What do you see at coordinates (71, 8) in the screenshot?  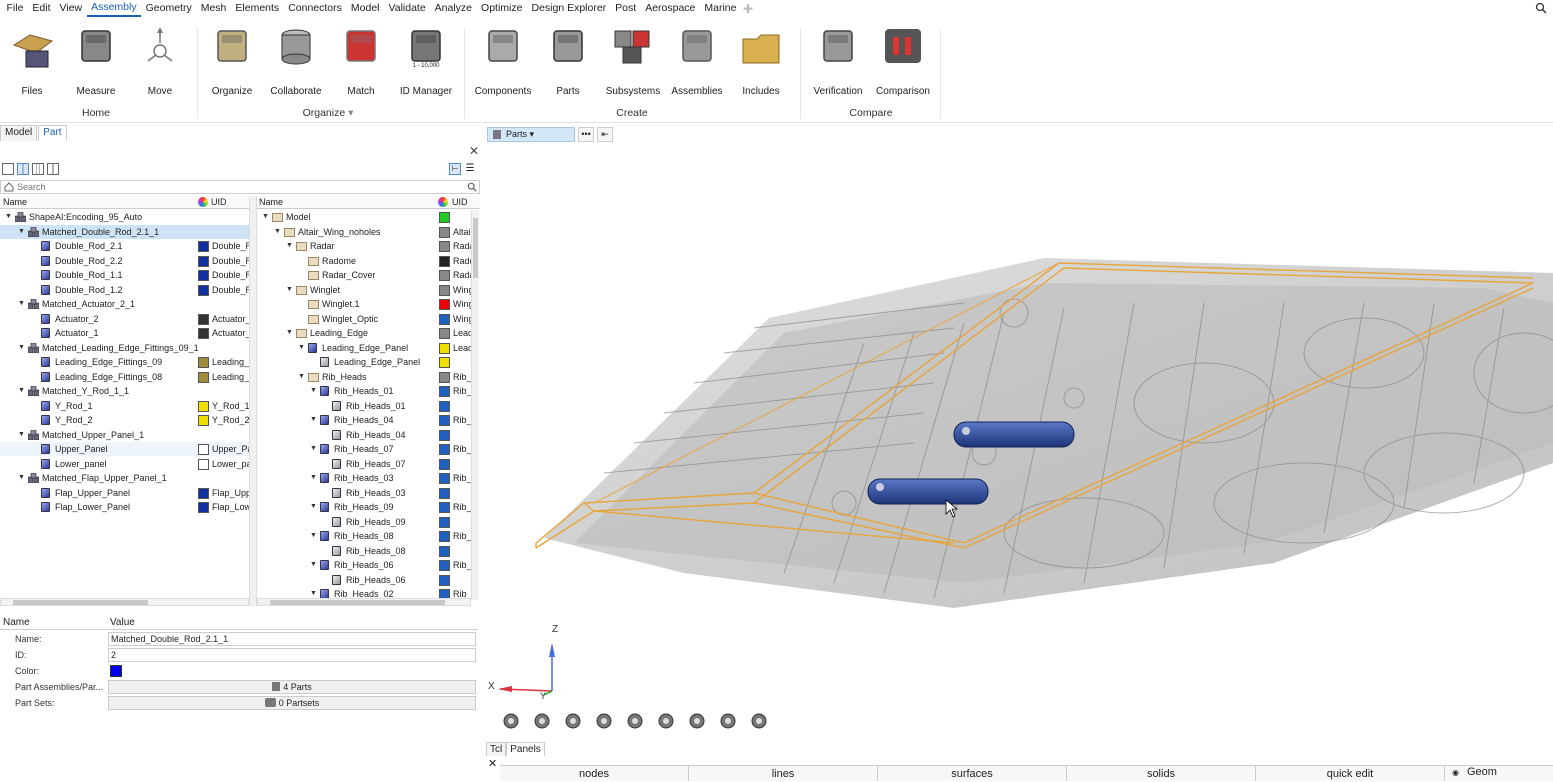 I see `menu-view: View` at bounding box center [71, 8].